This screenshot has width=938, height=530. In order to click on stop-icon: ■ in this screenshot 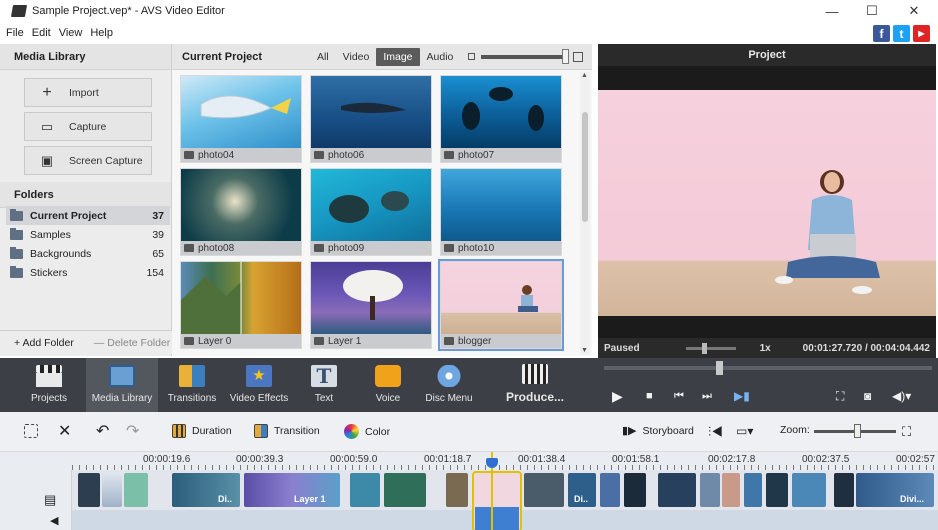, I will do `click(649, 396)`.